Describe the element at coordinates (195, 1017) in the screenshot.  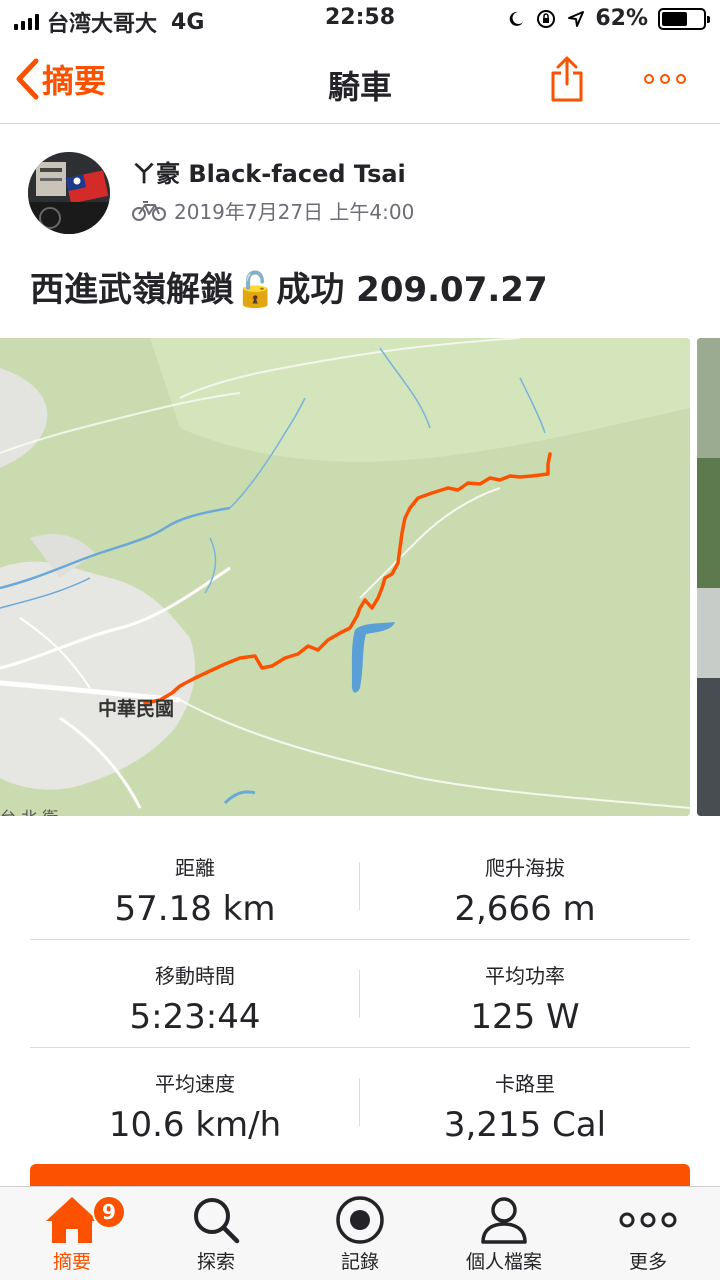
I see `stat-value: 5:23:44` at that location.